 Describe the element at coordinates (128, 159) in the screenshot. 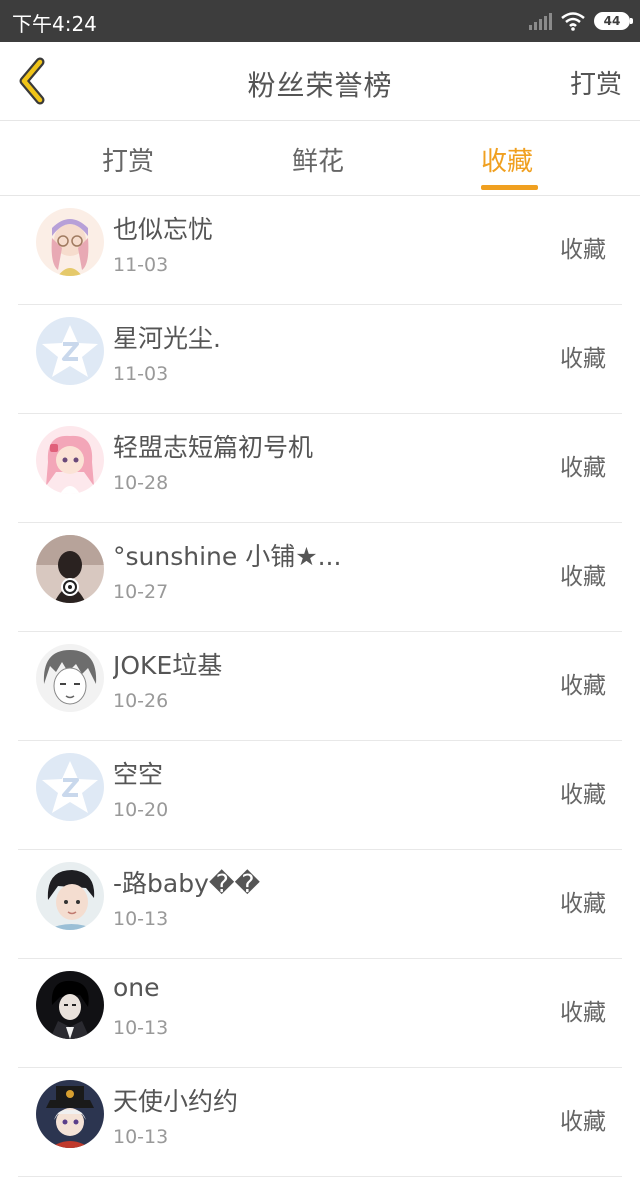

I see `tab-reward: 打赏` at that location.